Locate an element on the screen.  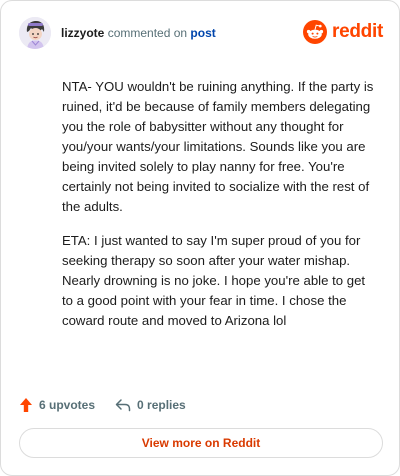
view-more-on-reddit-button: View more on Reddit is located at coordinates (201, 443).